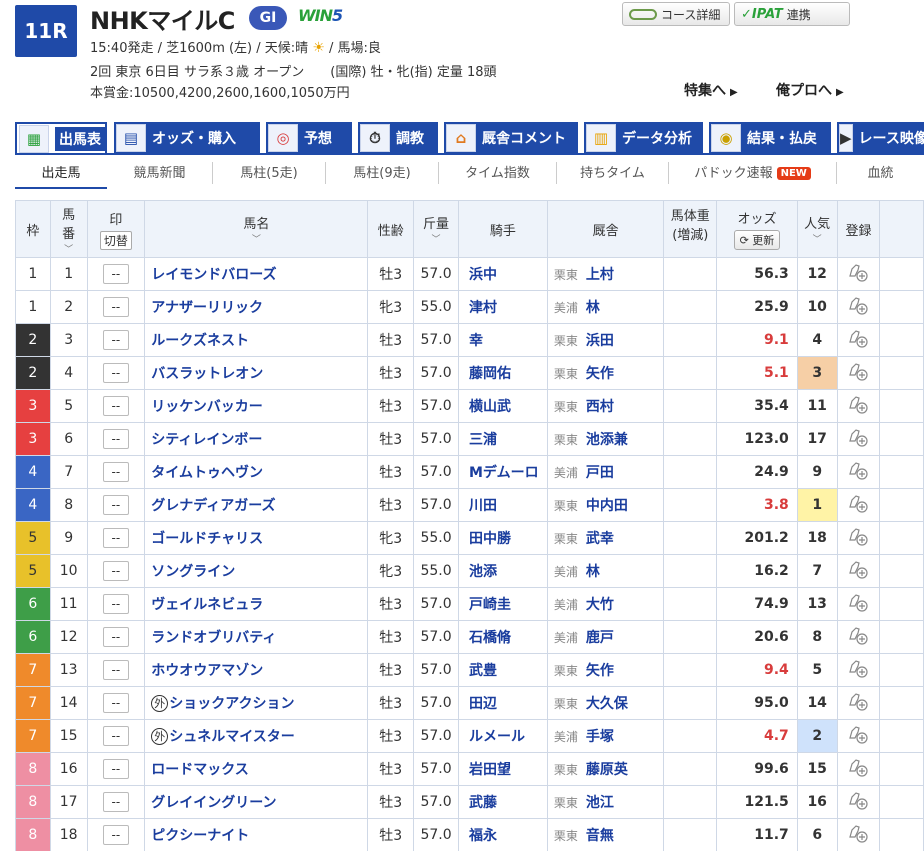  Describe the element at coordinates (483, 275) in the screenshot. I see `jockey-link: 浜中` at that location.